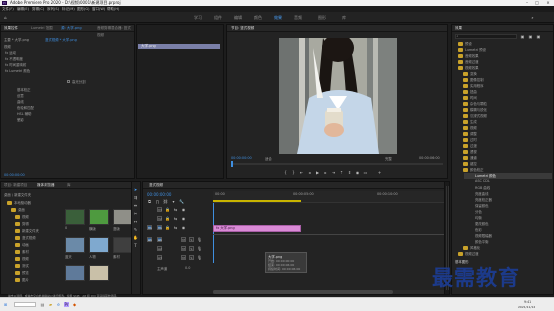 The width and height of the screenshot is (554, 311). Describe the element at coordinates (17, 194) in the screenshot. I see `browser-path: 桌面 \ 新建文件夹` at that location.